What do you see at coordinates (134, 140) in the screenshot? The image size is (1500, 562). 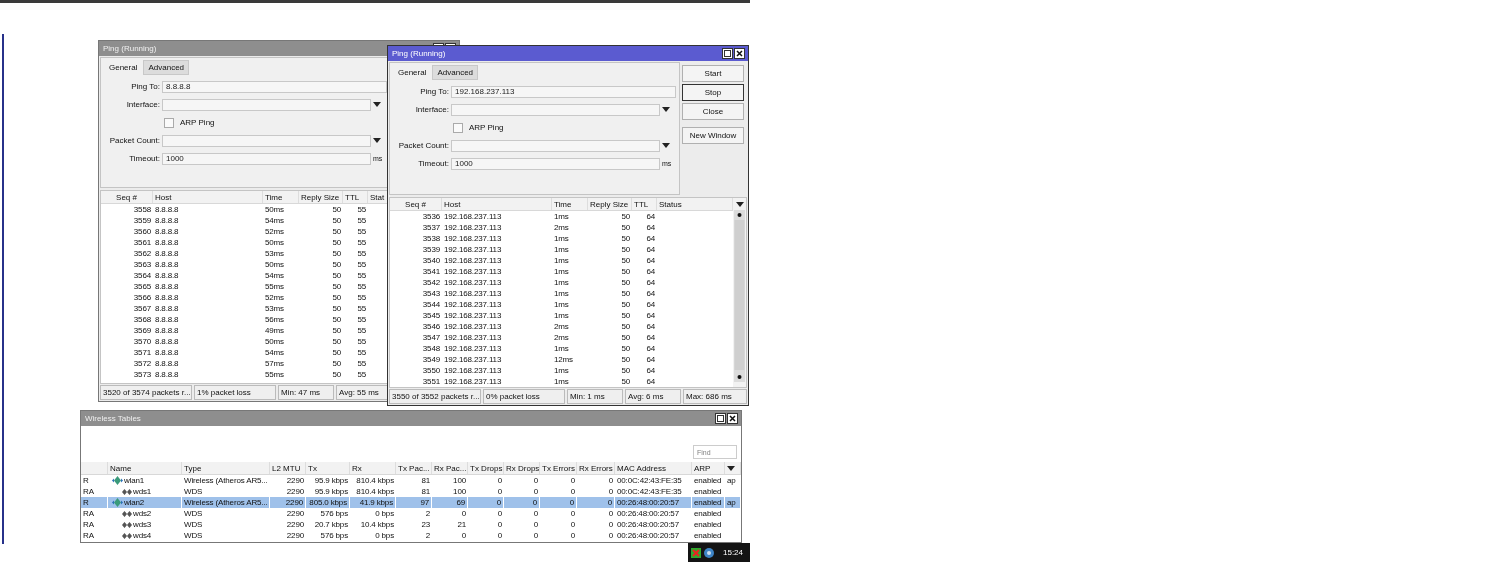 I see `field-label: Packet Count:` at bounding box center [134, 140].